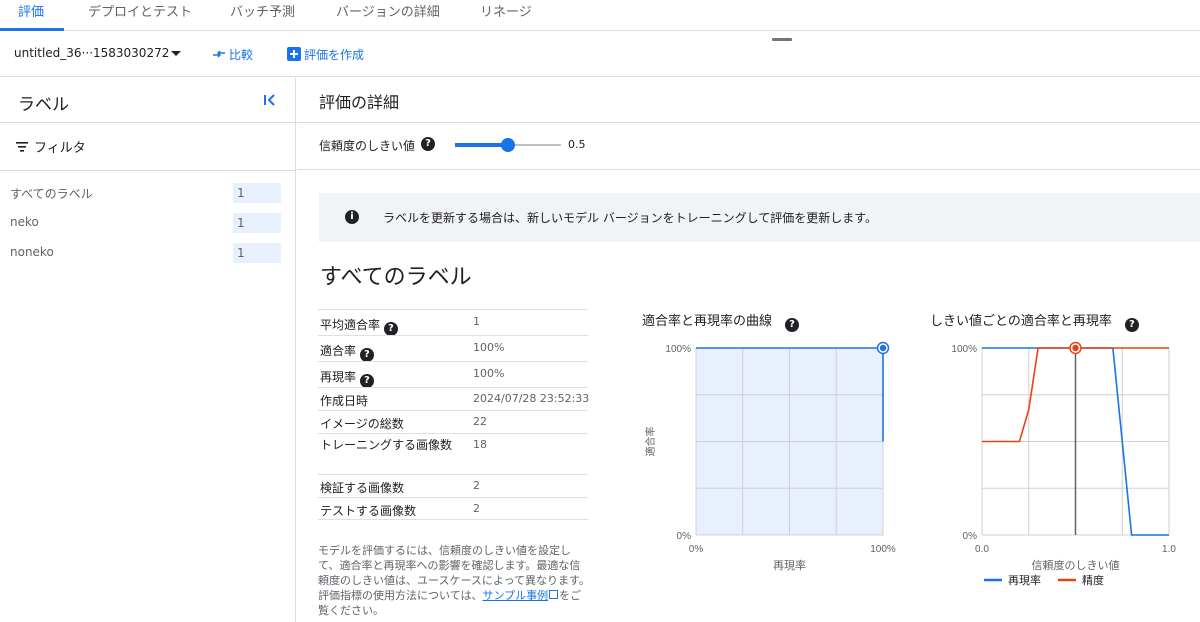 This screenshot has width=1200, height=622. I want to click on thr-x-axis-label: 信頼度のしきい値, so click(1076, 565).